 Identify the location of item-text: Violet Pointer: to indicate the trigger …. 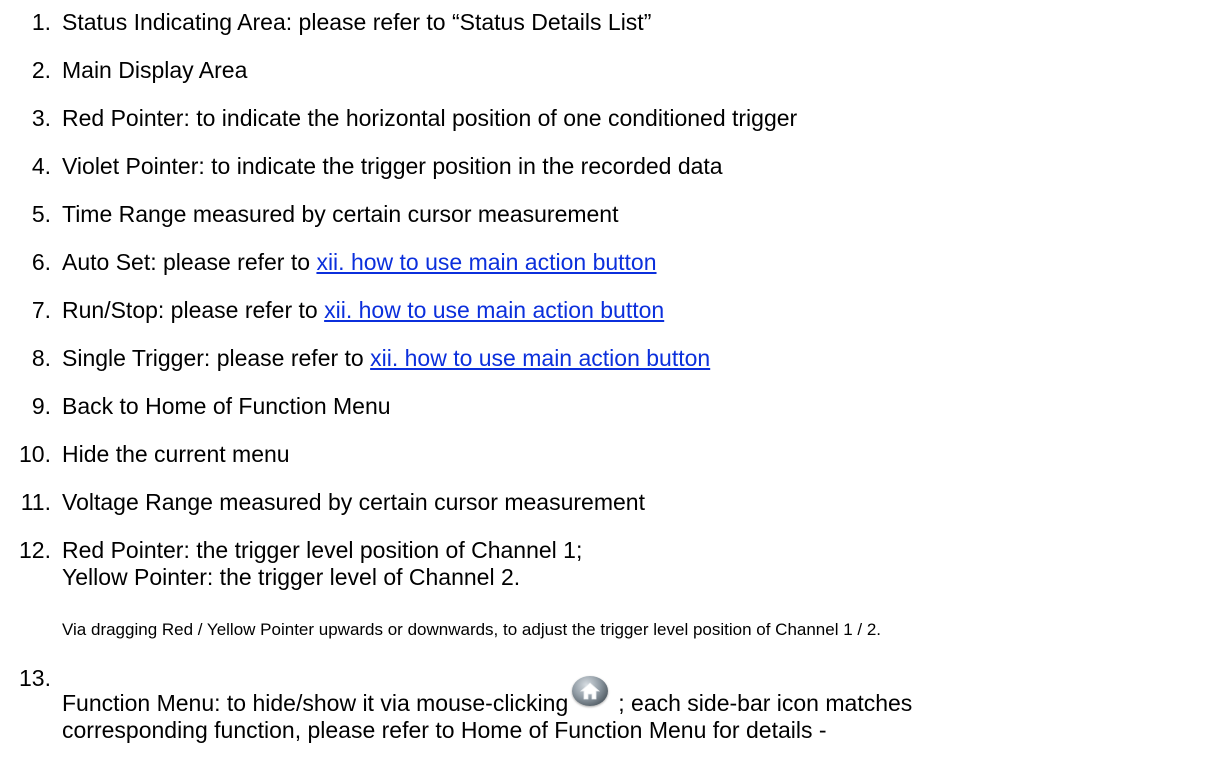
(392, 166).